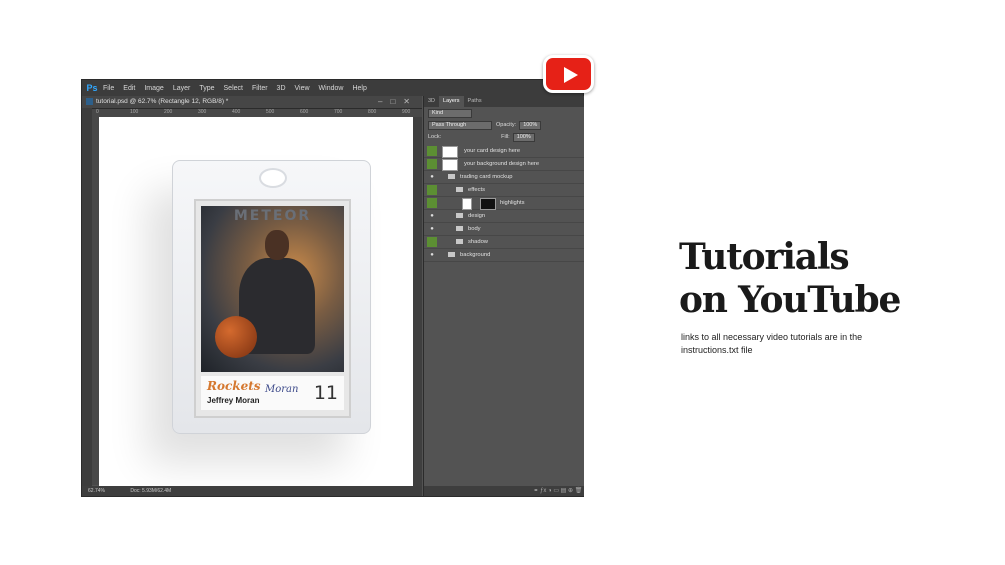  Describe the element at coordinates (168, 112) in the screenshot. I see `ruler-mark: 200` at that location.